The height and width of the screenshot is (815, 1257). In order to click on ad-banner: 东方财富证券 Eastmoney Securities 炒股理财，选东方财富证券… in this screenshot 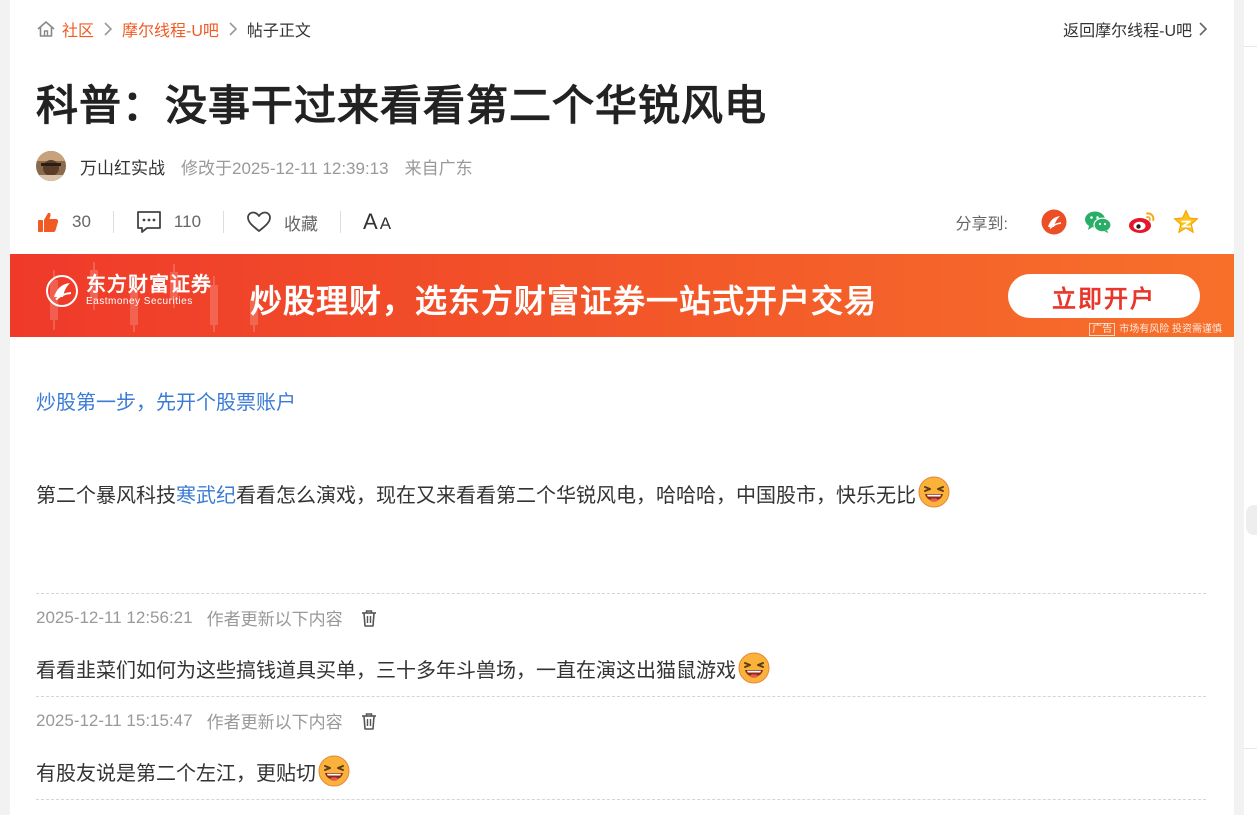, I will do `click(622, 295)`.